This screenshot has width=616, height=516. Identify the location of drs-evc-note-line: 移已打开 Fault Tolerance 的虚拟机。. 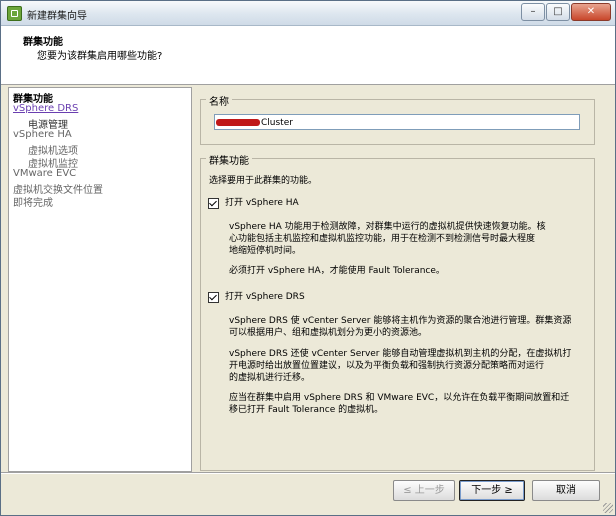
(306, 410).